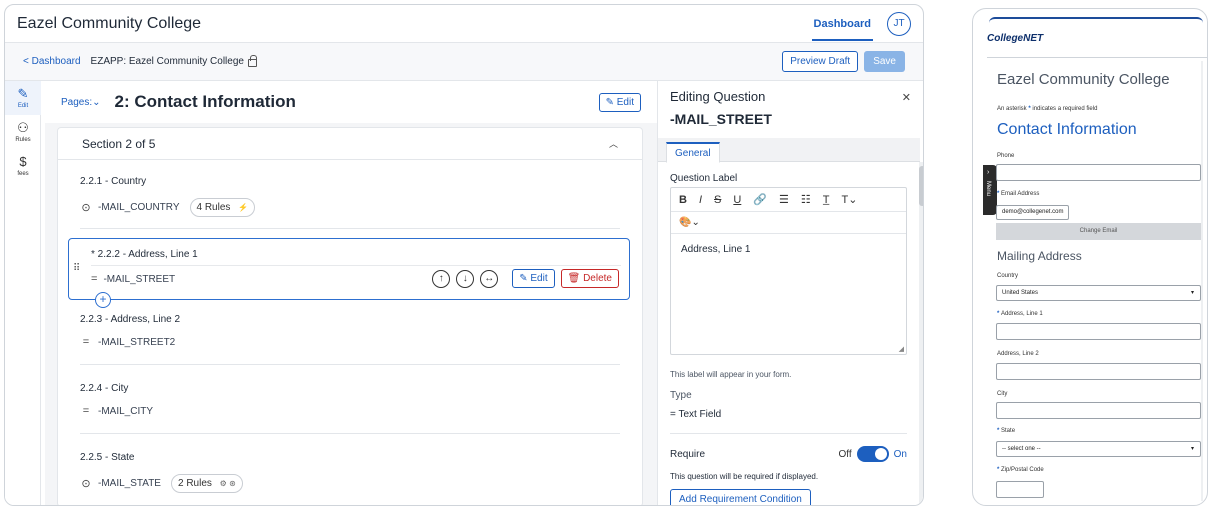 Image resolution: width=1212 pixels, height=510 pixels. Describe the element at coordinates (988, 172) in the screenshot. I see `chevron-right-icon: ›` at that location.